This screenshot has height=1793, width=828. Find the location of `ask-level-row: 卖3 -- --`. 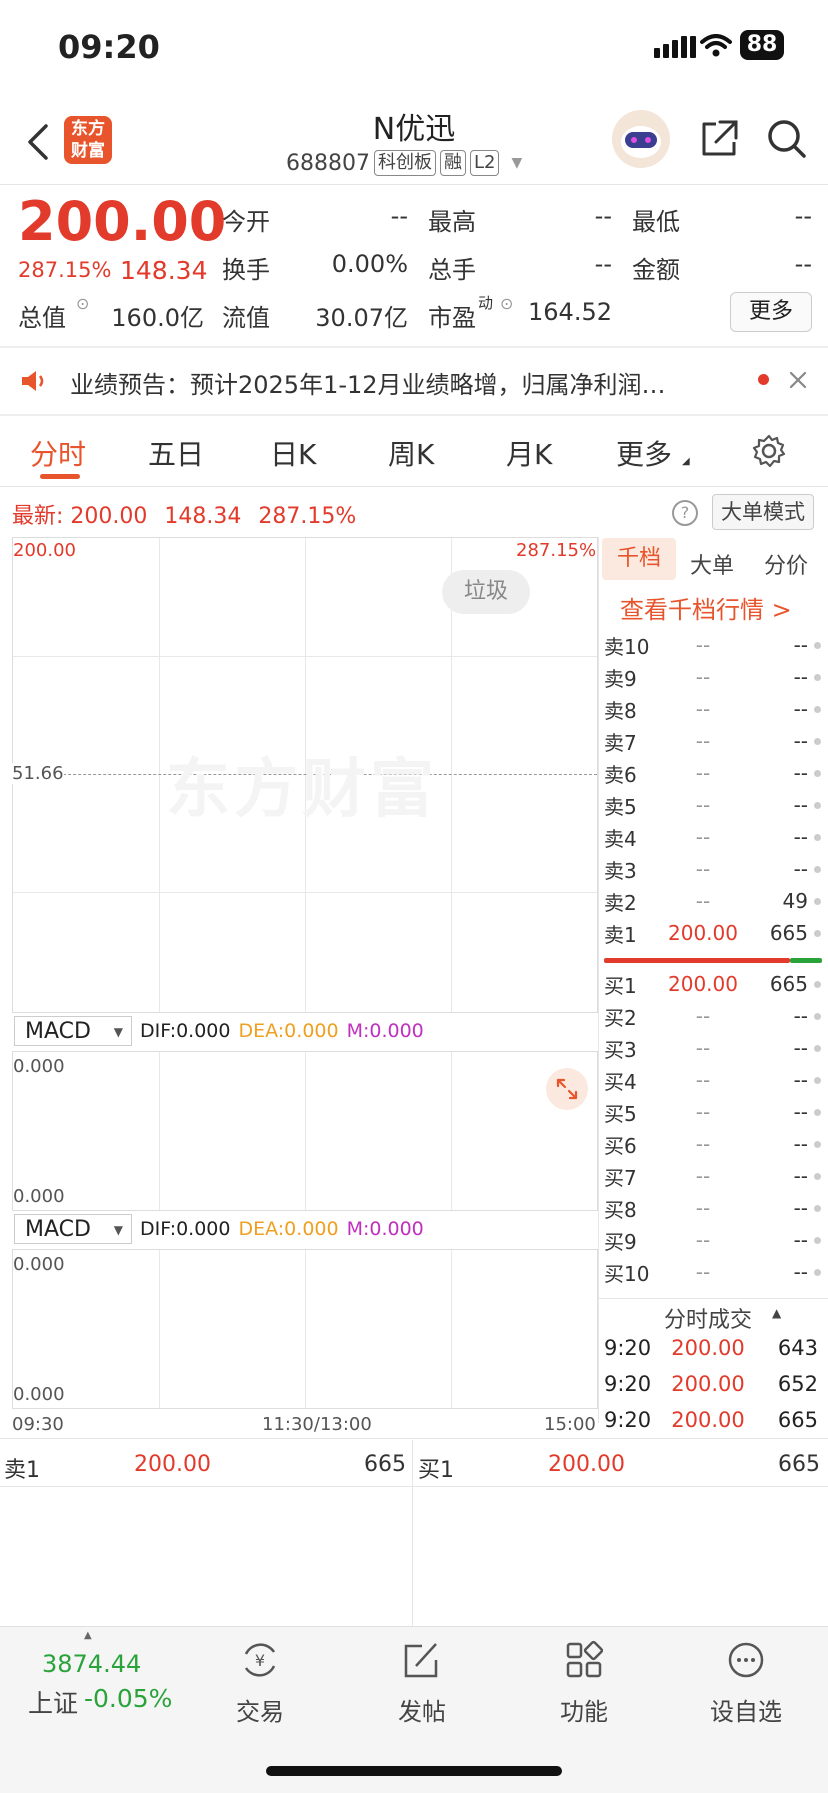

ask-level-row: 卖3 -- -- is located at coordinates (713, 869).